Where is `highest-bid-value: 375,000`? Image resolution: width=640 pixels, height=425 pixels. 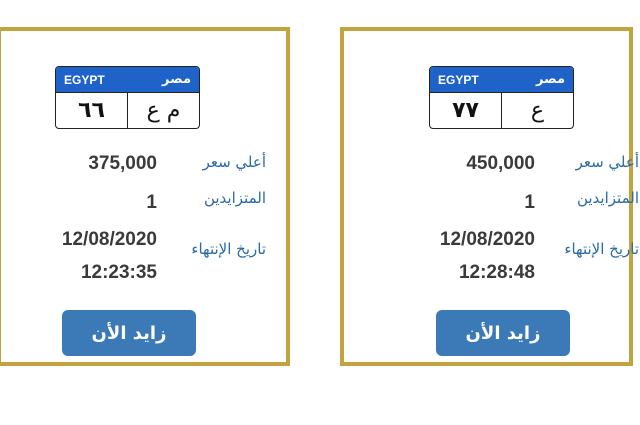 highest-bid-value: 375,000 is located at coordinates (122, 163).